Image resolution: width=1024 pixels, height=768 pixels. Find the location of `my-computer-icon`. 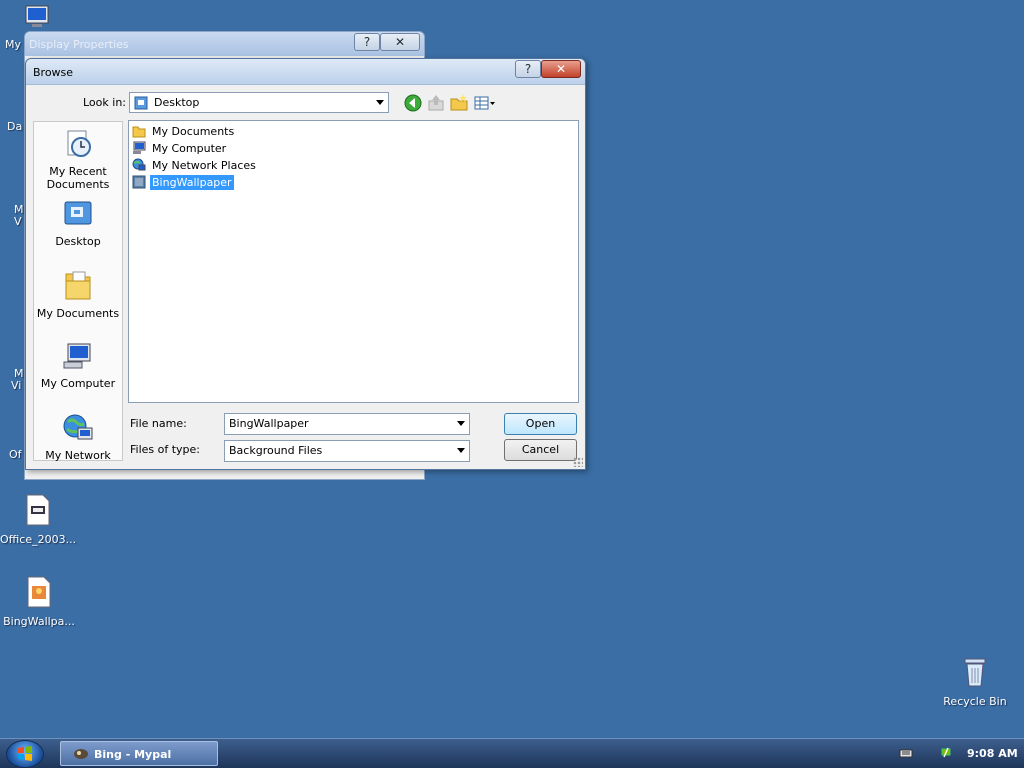

my-computer-icon is located at coordinates (77, 356).